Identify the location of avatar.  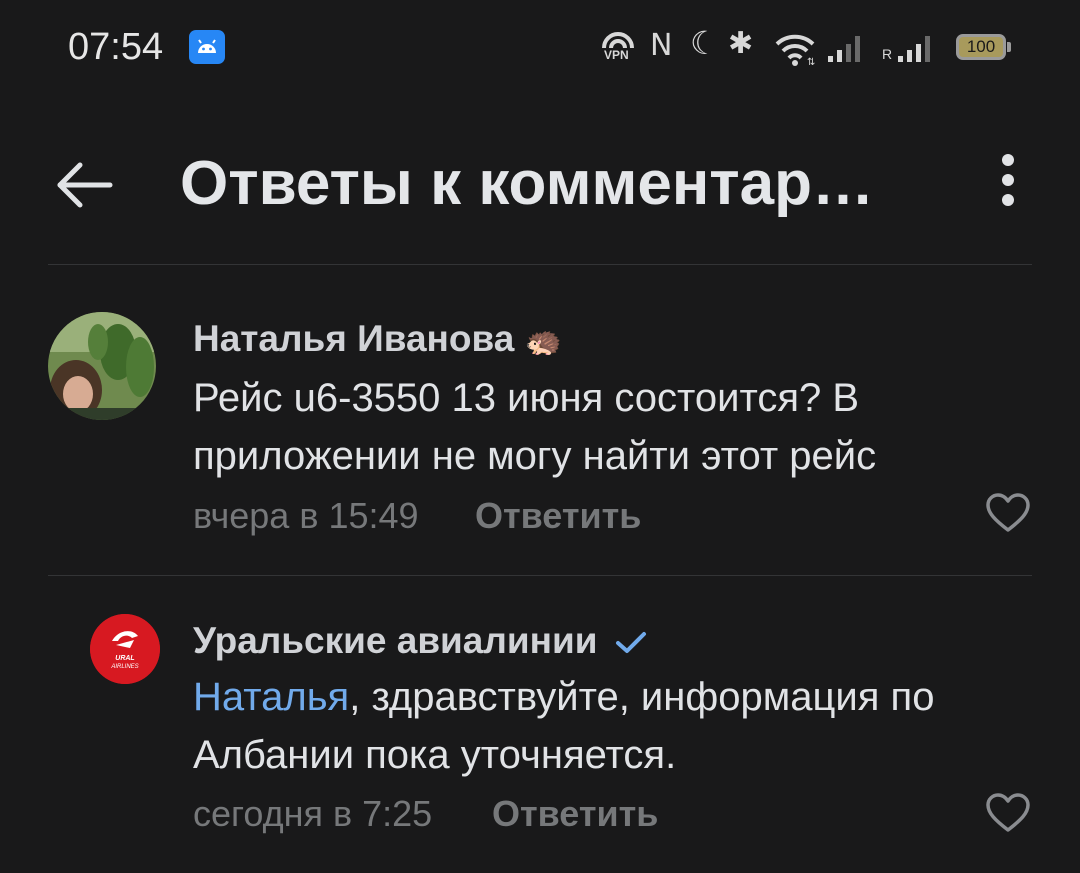
(102, 366).